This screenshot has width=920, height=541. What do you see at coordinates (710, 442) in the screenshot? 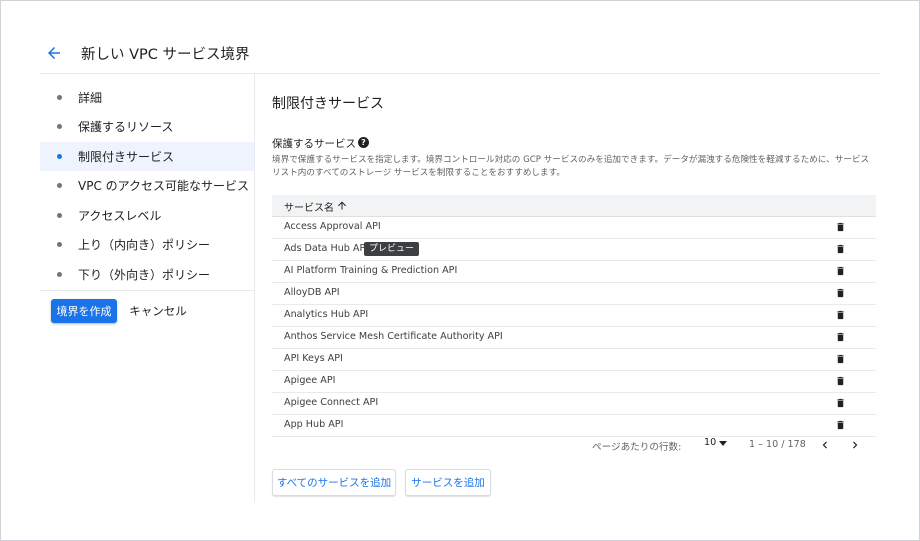
I see `rows-per-page-value: 10` at bounding box center [710, 442].